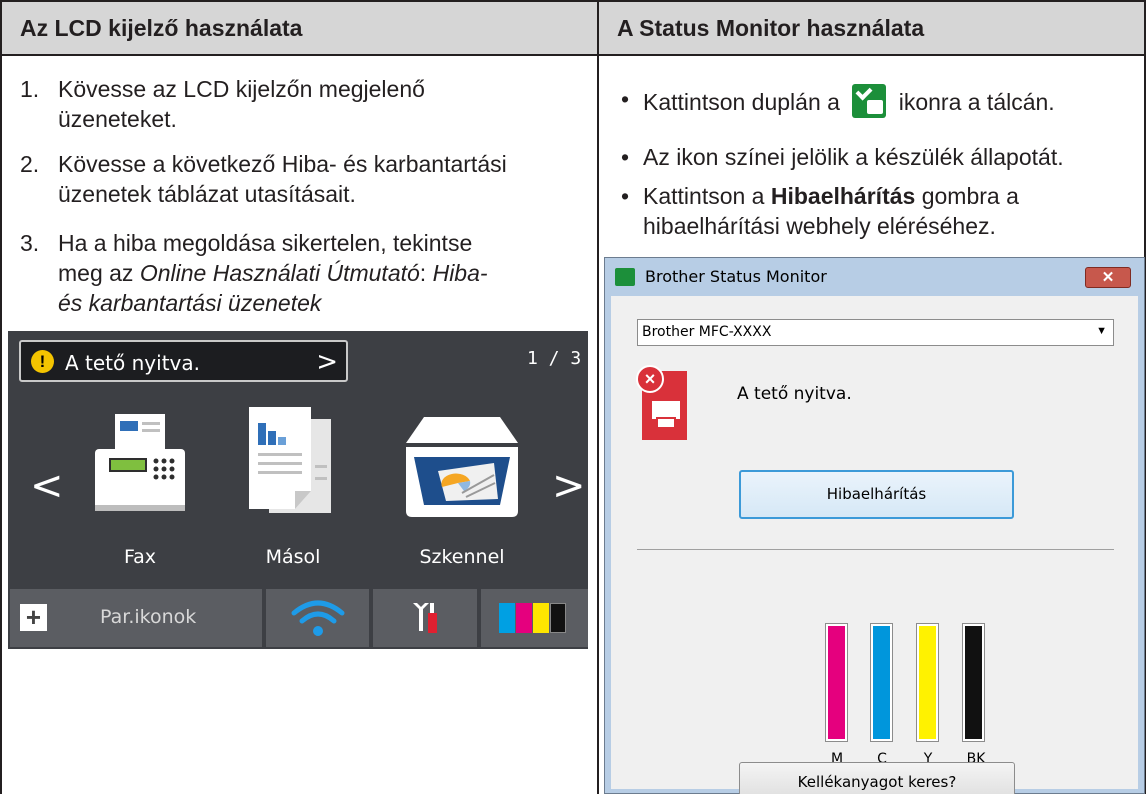  What do you see at coordinates (265, 243) in the screenshot?
I see `step-text: Ha a hiba megoldása sikertelen, tekintse` at bounding box center [265, 243].